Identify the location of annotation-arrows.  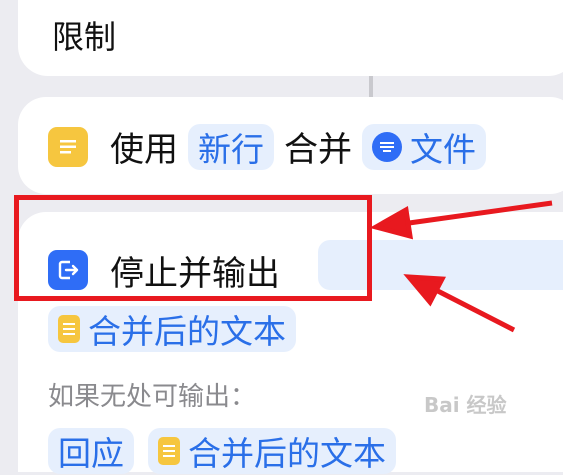
(461, 266).